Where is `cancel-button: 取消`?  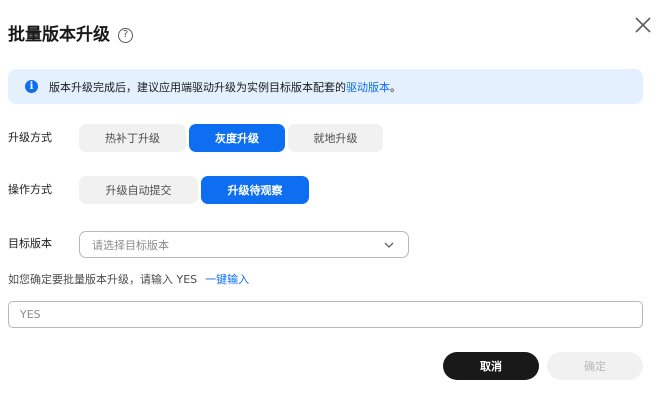
cancel-button: 取消 is located at coordinates (491, 366).